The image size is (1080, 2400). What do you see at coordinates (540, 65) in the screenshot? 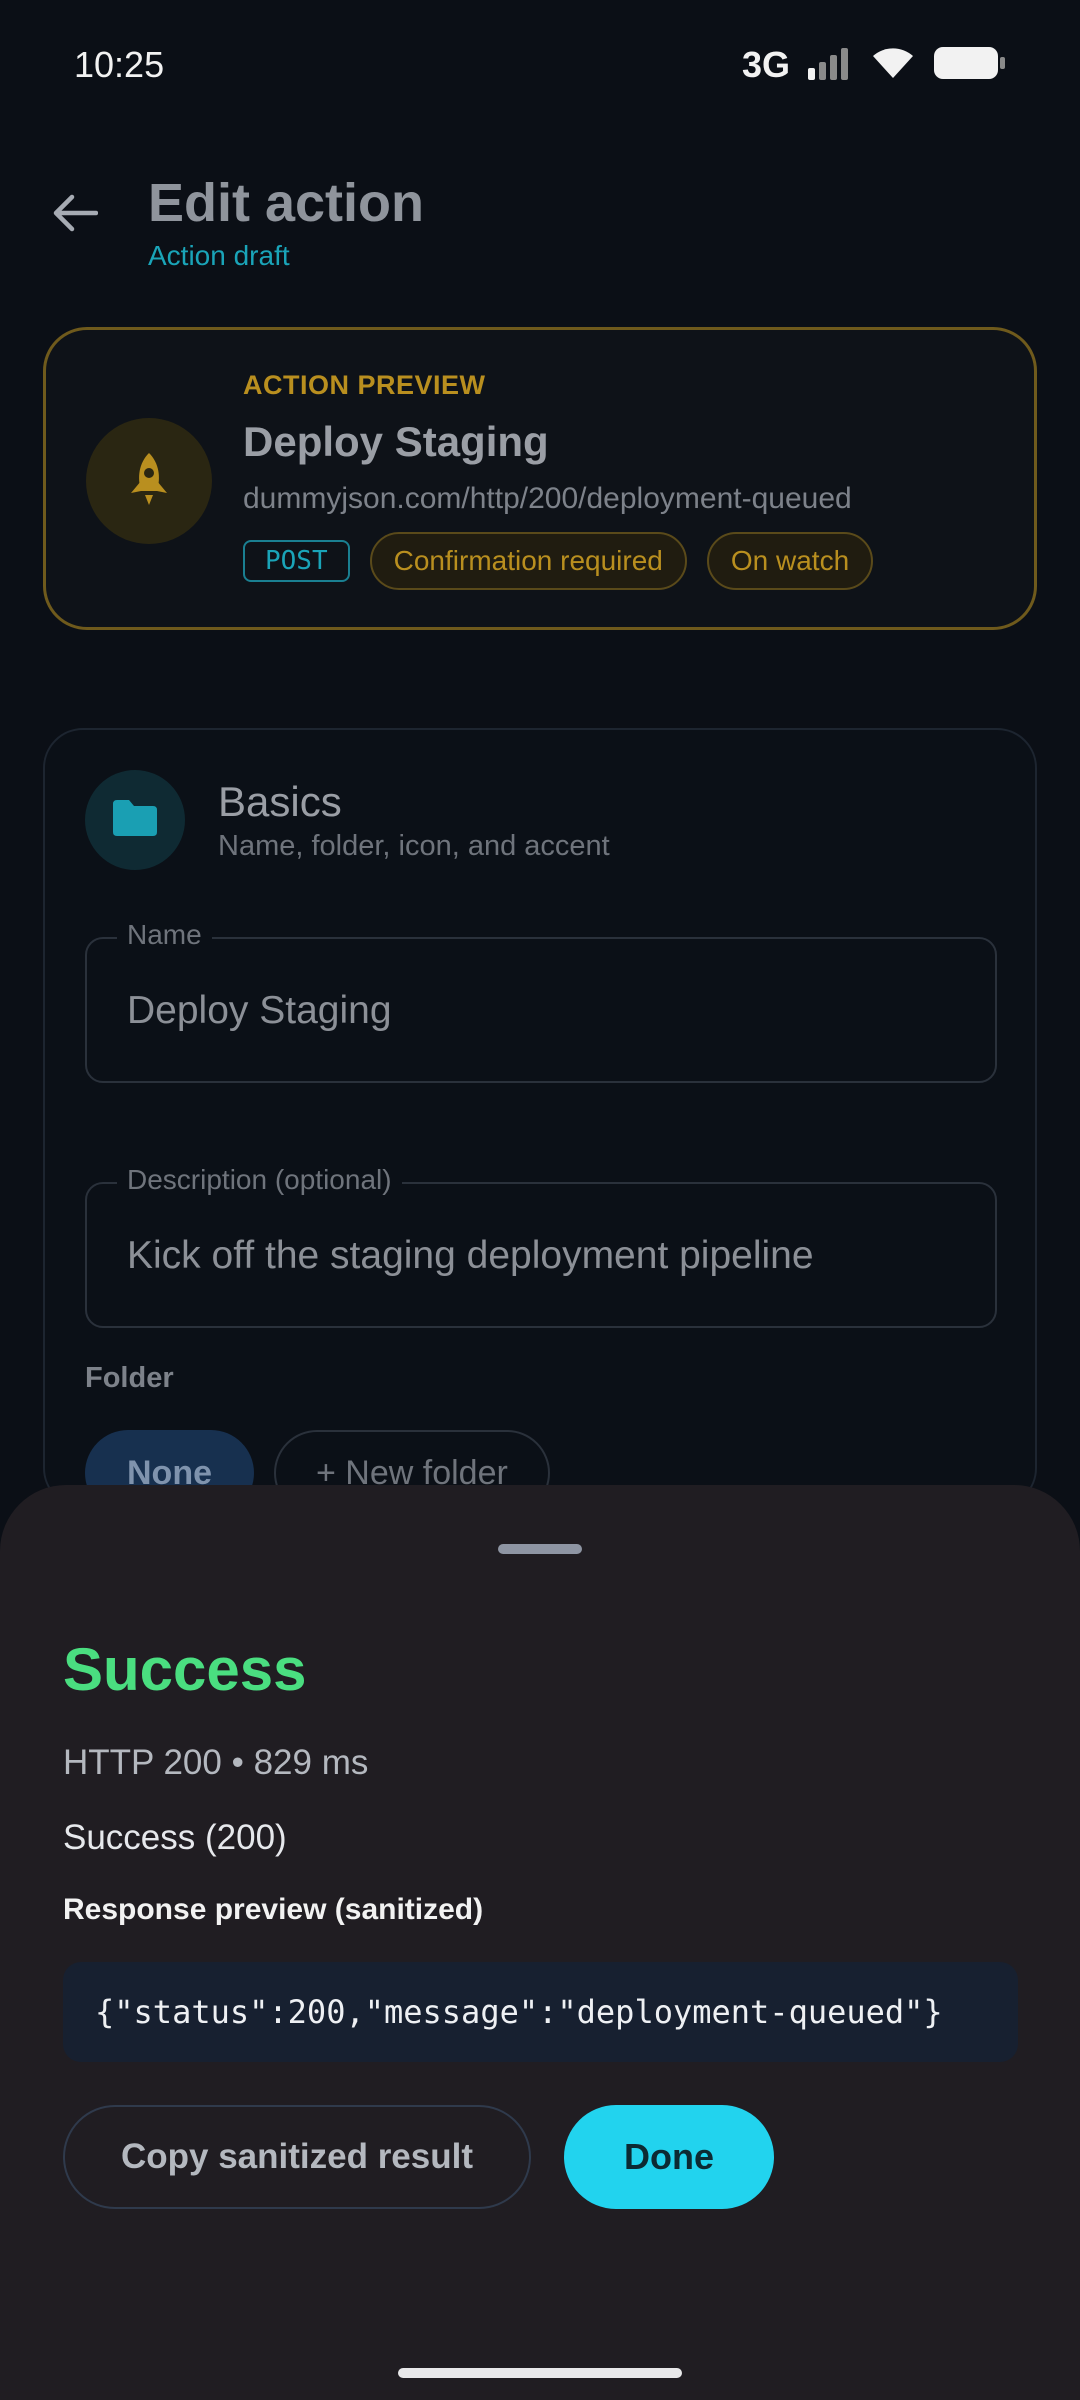
I see `status-bar: 10:25 3G` at bounding box center [540, 65].